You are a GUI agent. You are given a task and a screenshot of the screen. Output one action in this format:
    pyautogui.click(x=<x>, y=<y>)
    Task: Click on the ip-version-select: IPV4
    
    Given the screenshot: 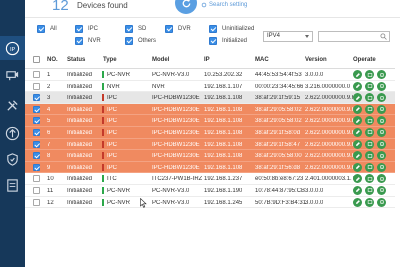 What is the action you would take?
    pyautogui.click(x=288, y=36)
    